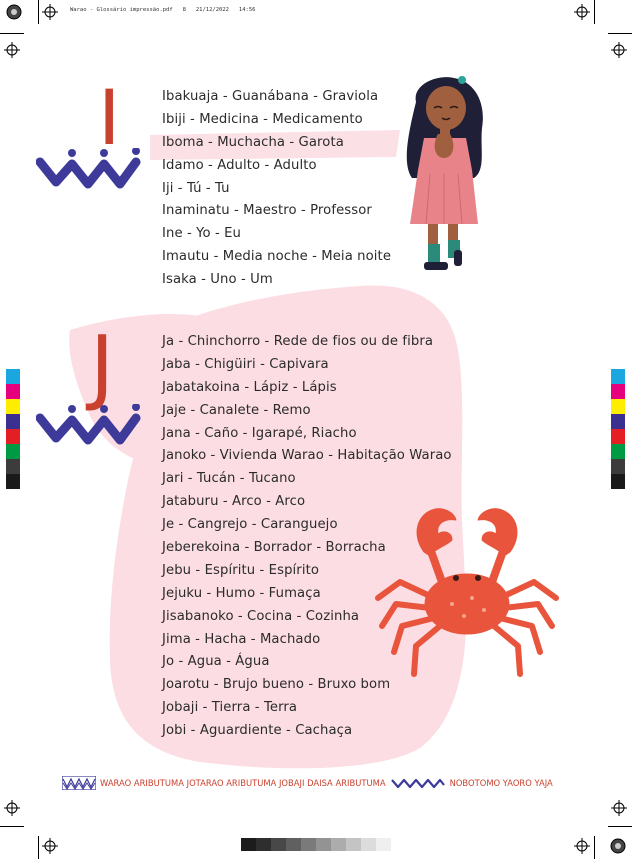  I want to click on glossary-entry: Jabatakoina - Lápiz - Lápis, so click(249, 387).